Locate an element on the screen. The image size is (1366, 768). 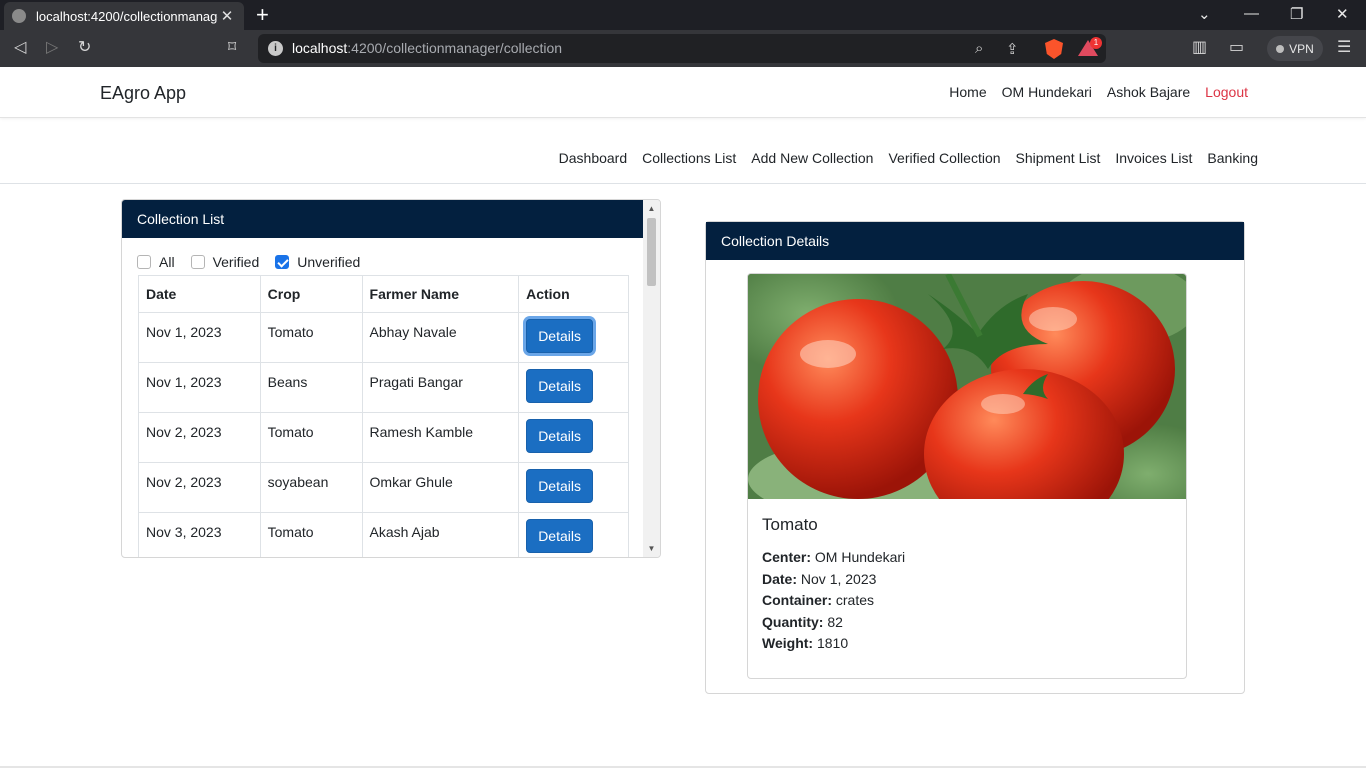
top-nav: Home OM Hundekari Ashok Bajare Logout is located at coordinates (1098, 92).